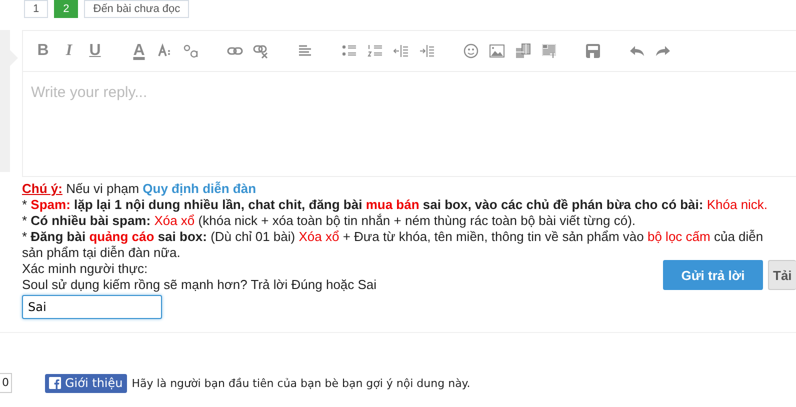  Describe the element at coordinates (165, 51) in the screenshot. I see `font-size-icon` at that location.